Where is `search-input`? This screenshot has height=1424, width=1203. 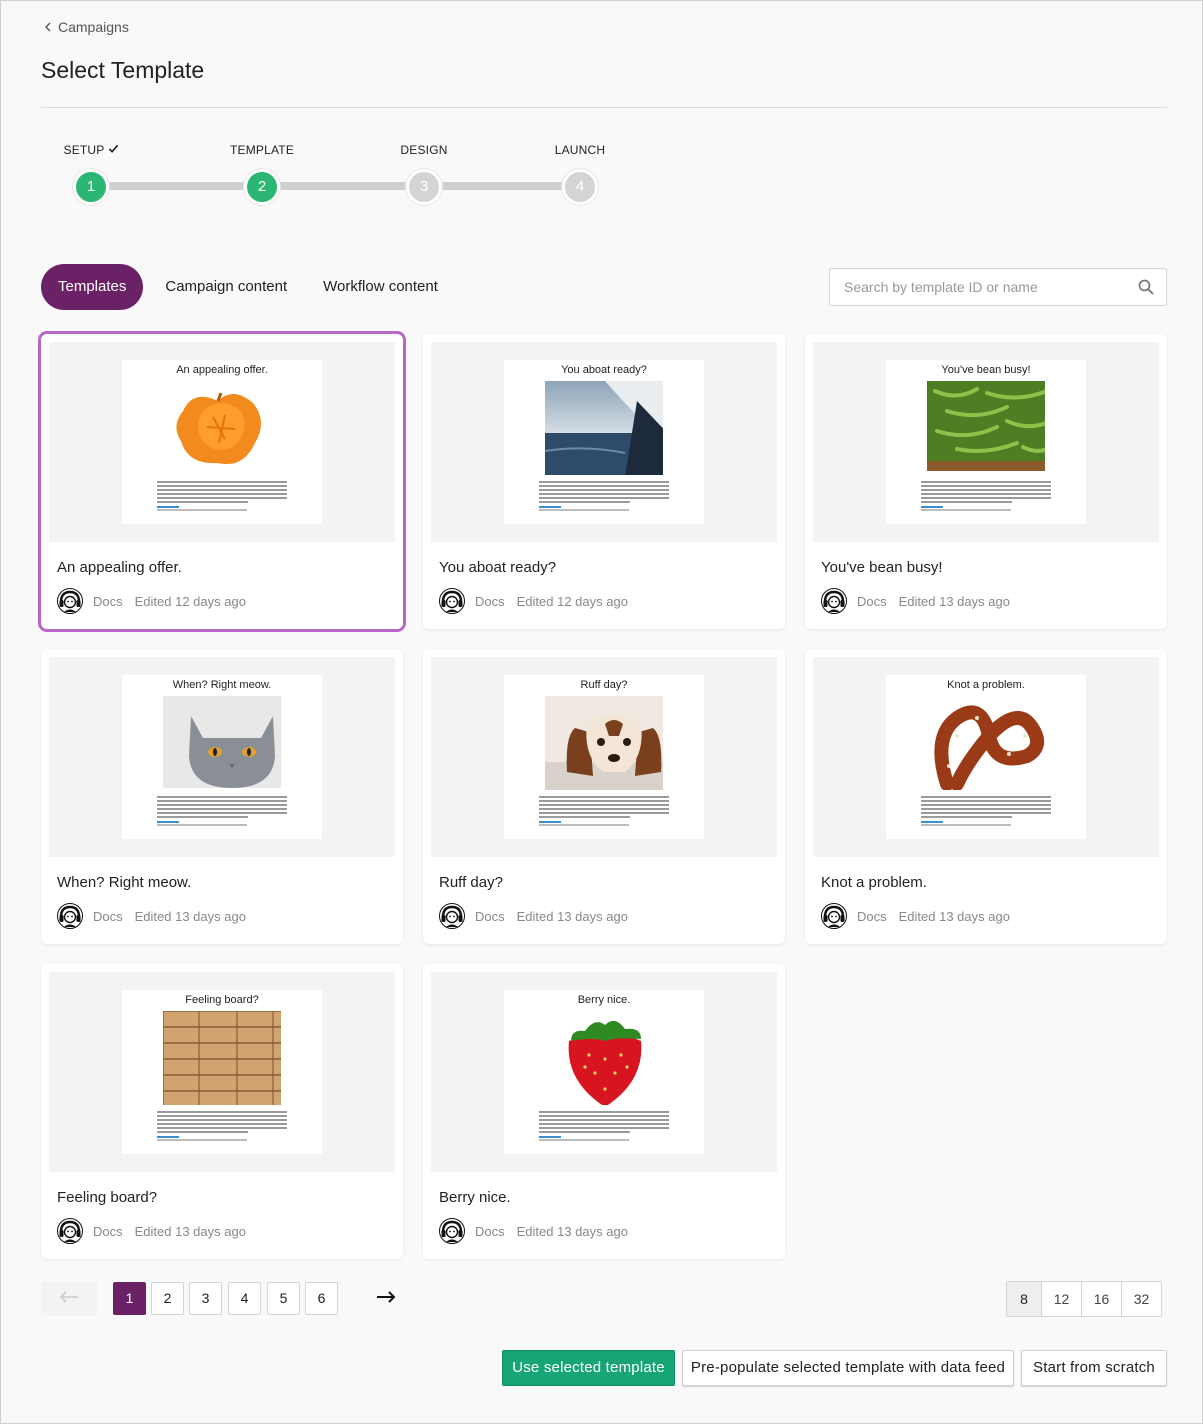
search-input is located at coordinates (975, 287).